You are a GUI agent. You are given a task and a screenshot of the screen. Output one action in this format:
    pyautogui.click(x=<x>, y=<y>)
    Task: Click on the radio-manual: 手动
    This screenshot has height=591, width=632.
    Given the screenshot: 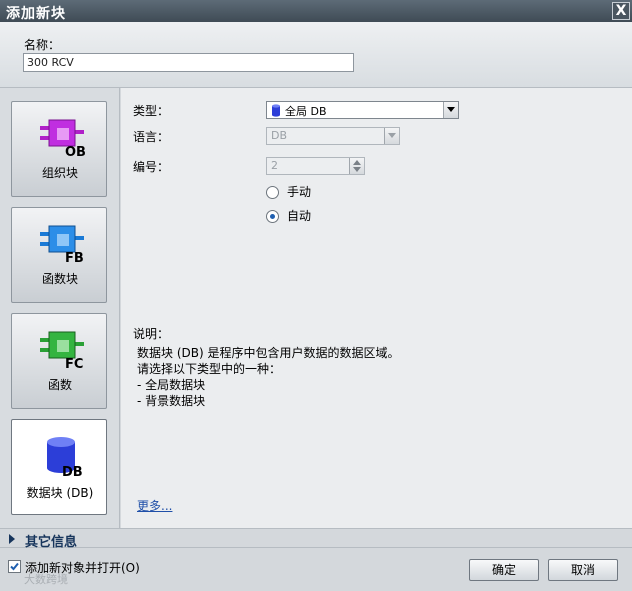 What is the action you would take?
    pyautogui.click(x=288, y=191)
    